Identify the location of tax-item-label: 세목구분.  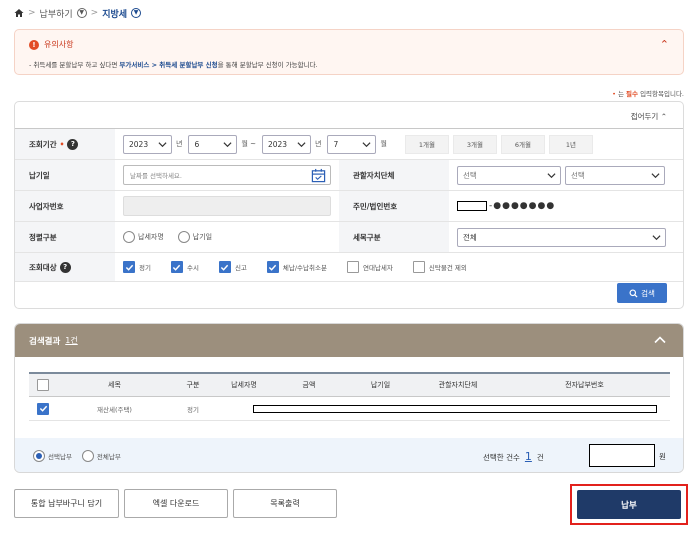
(394, 237).